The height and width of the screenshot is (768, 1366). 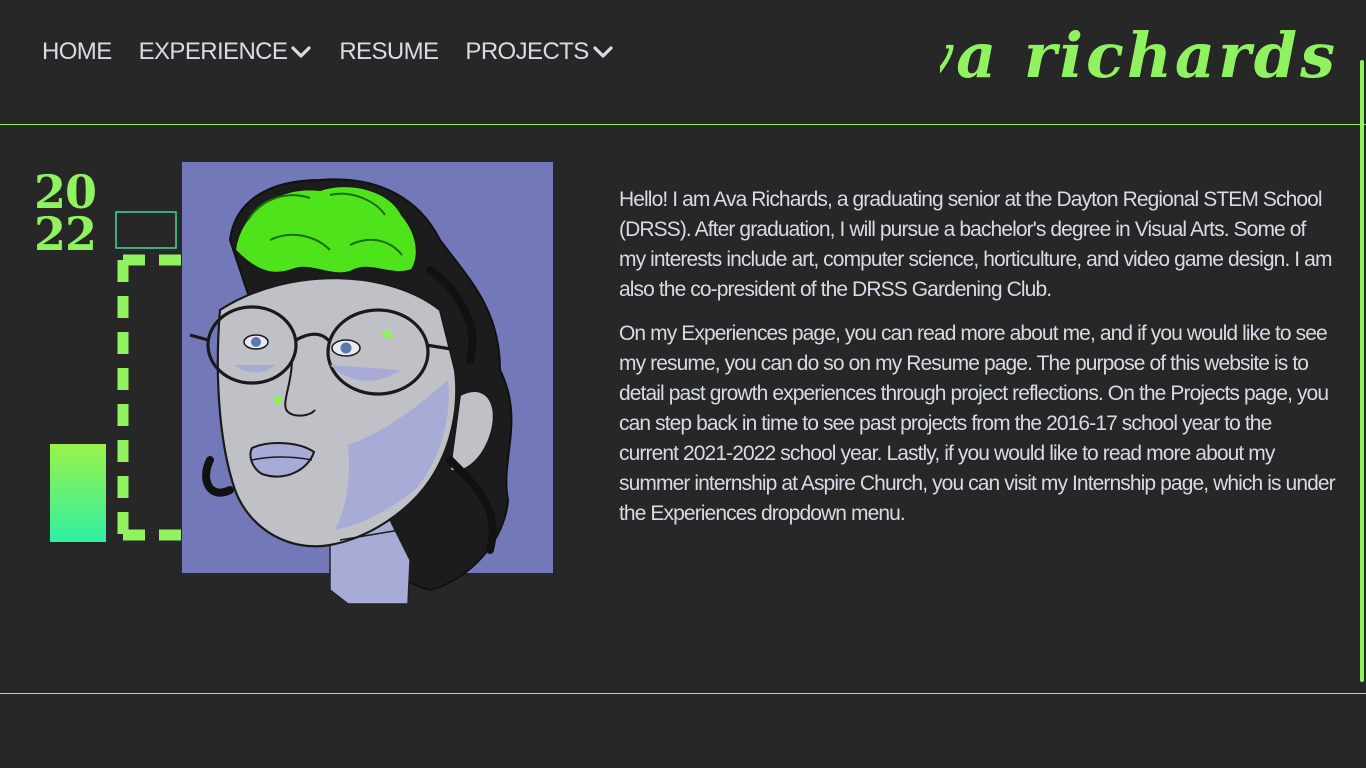 I want to click on site-footer, so click(x=683, y=731).